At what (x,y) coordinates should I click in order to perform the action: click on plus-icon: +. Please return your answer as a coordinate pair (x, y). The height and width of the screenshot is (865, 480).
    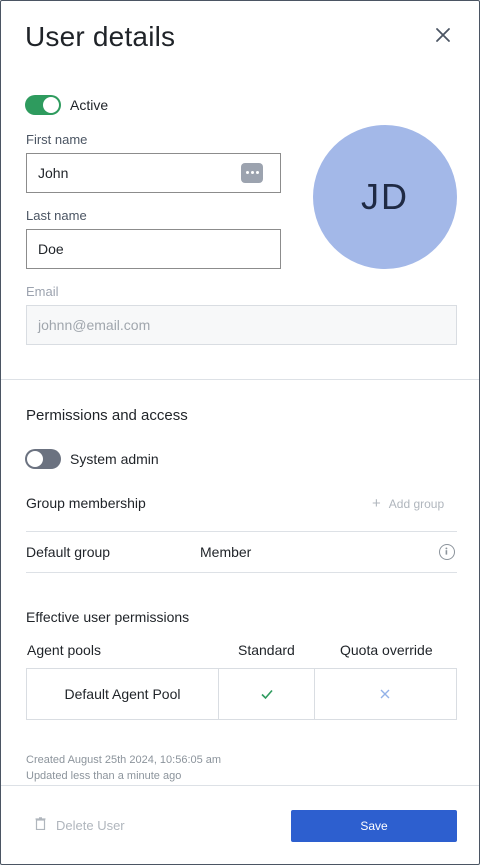
    Looking at the image, I should click on (376, 503).